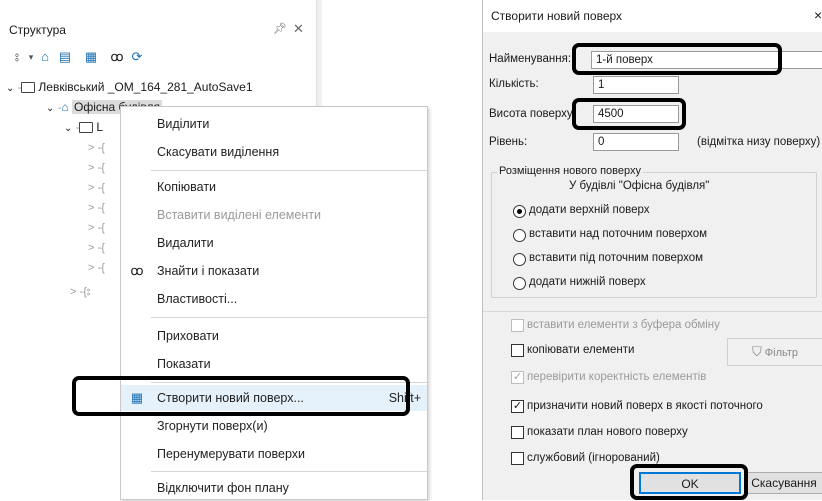 This screenshot has width=822, height=501. Describe the element at coordinates (183, 124) in the screenshot. I see `menu-item-label: Виділити` at that location.